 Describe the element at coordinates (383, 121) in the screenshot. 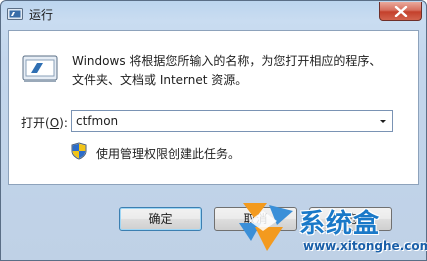

I see `dropdown-arrow-icon` at that location.